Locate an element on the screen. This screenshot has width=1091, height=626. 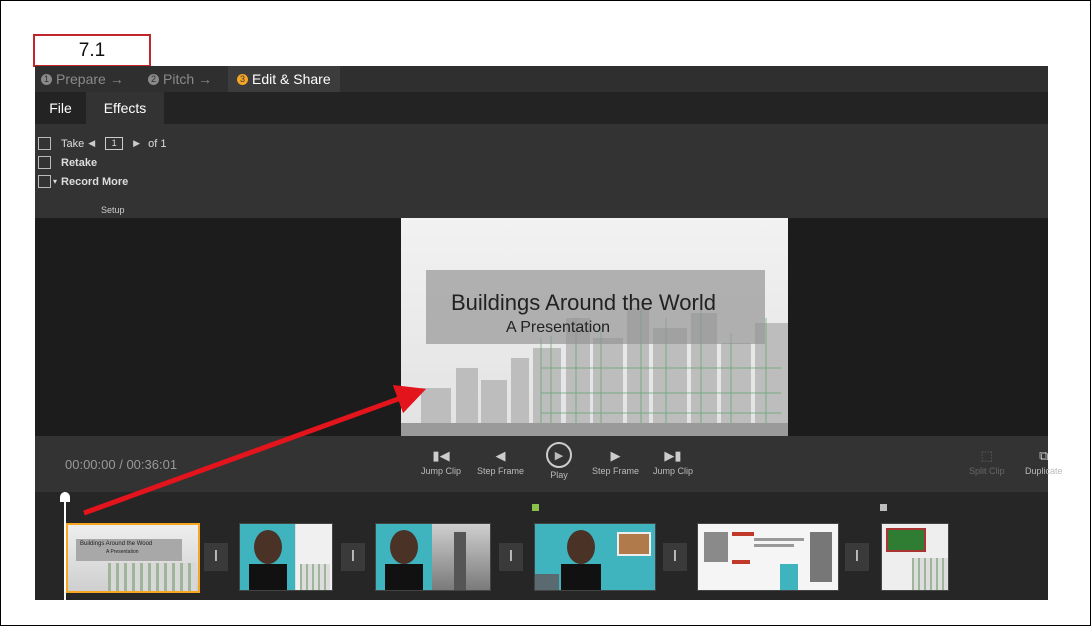
play-icon: ▶ is located at coordinates (559, 455).